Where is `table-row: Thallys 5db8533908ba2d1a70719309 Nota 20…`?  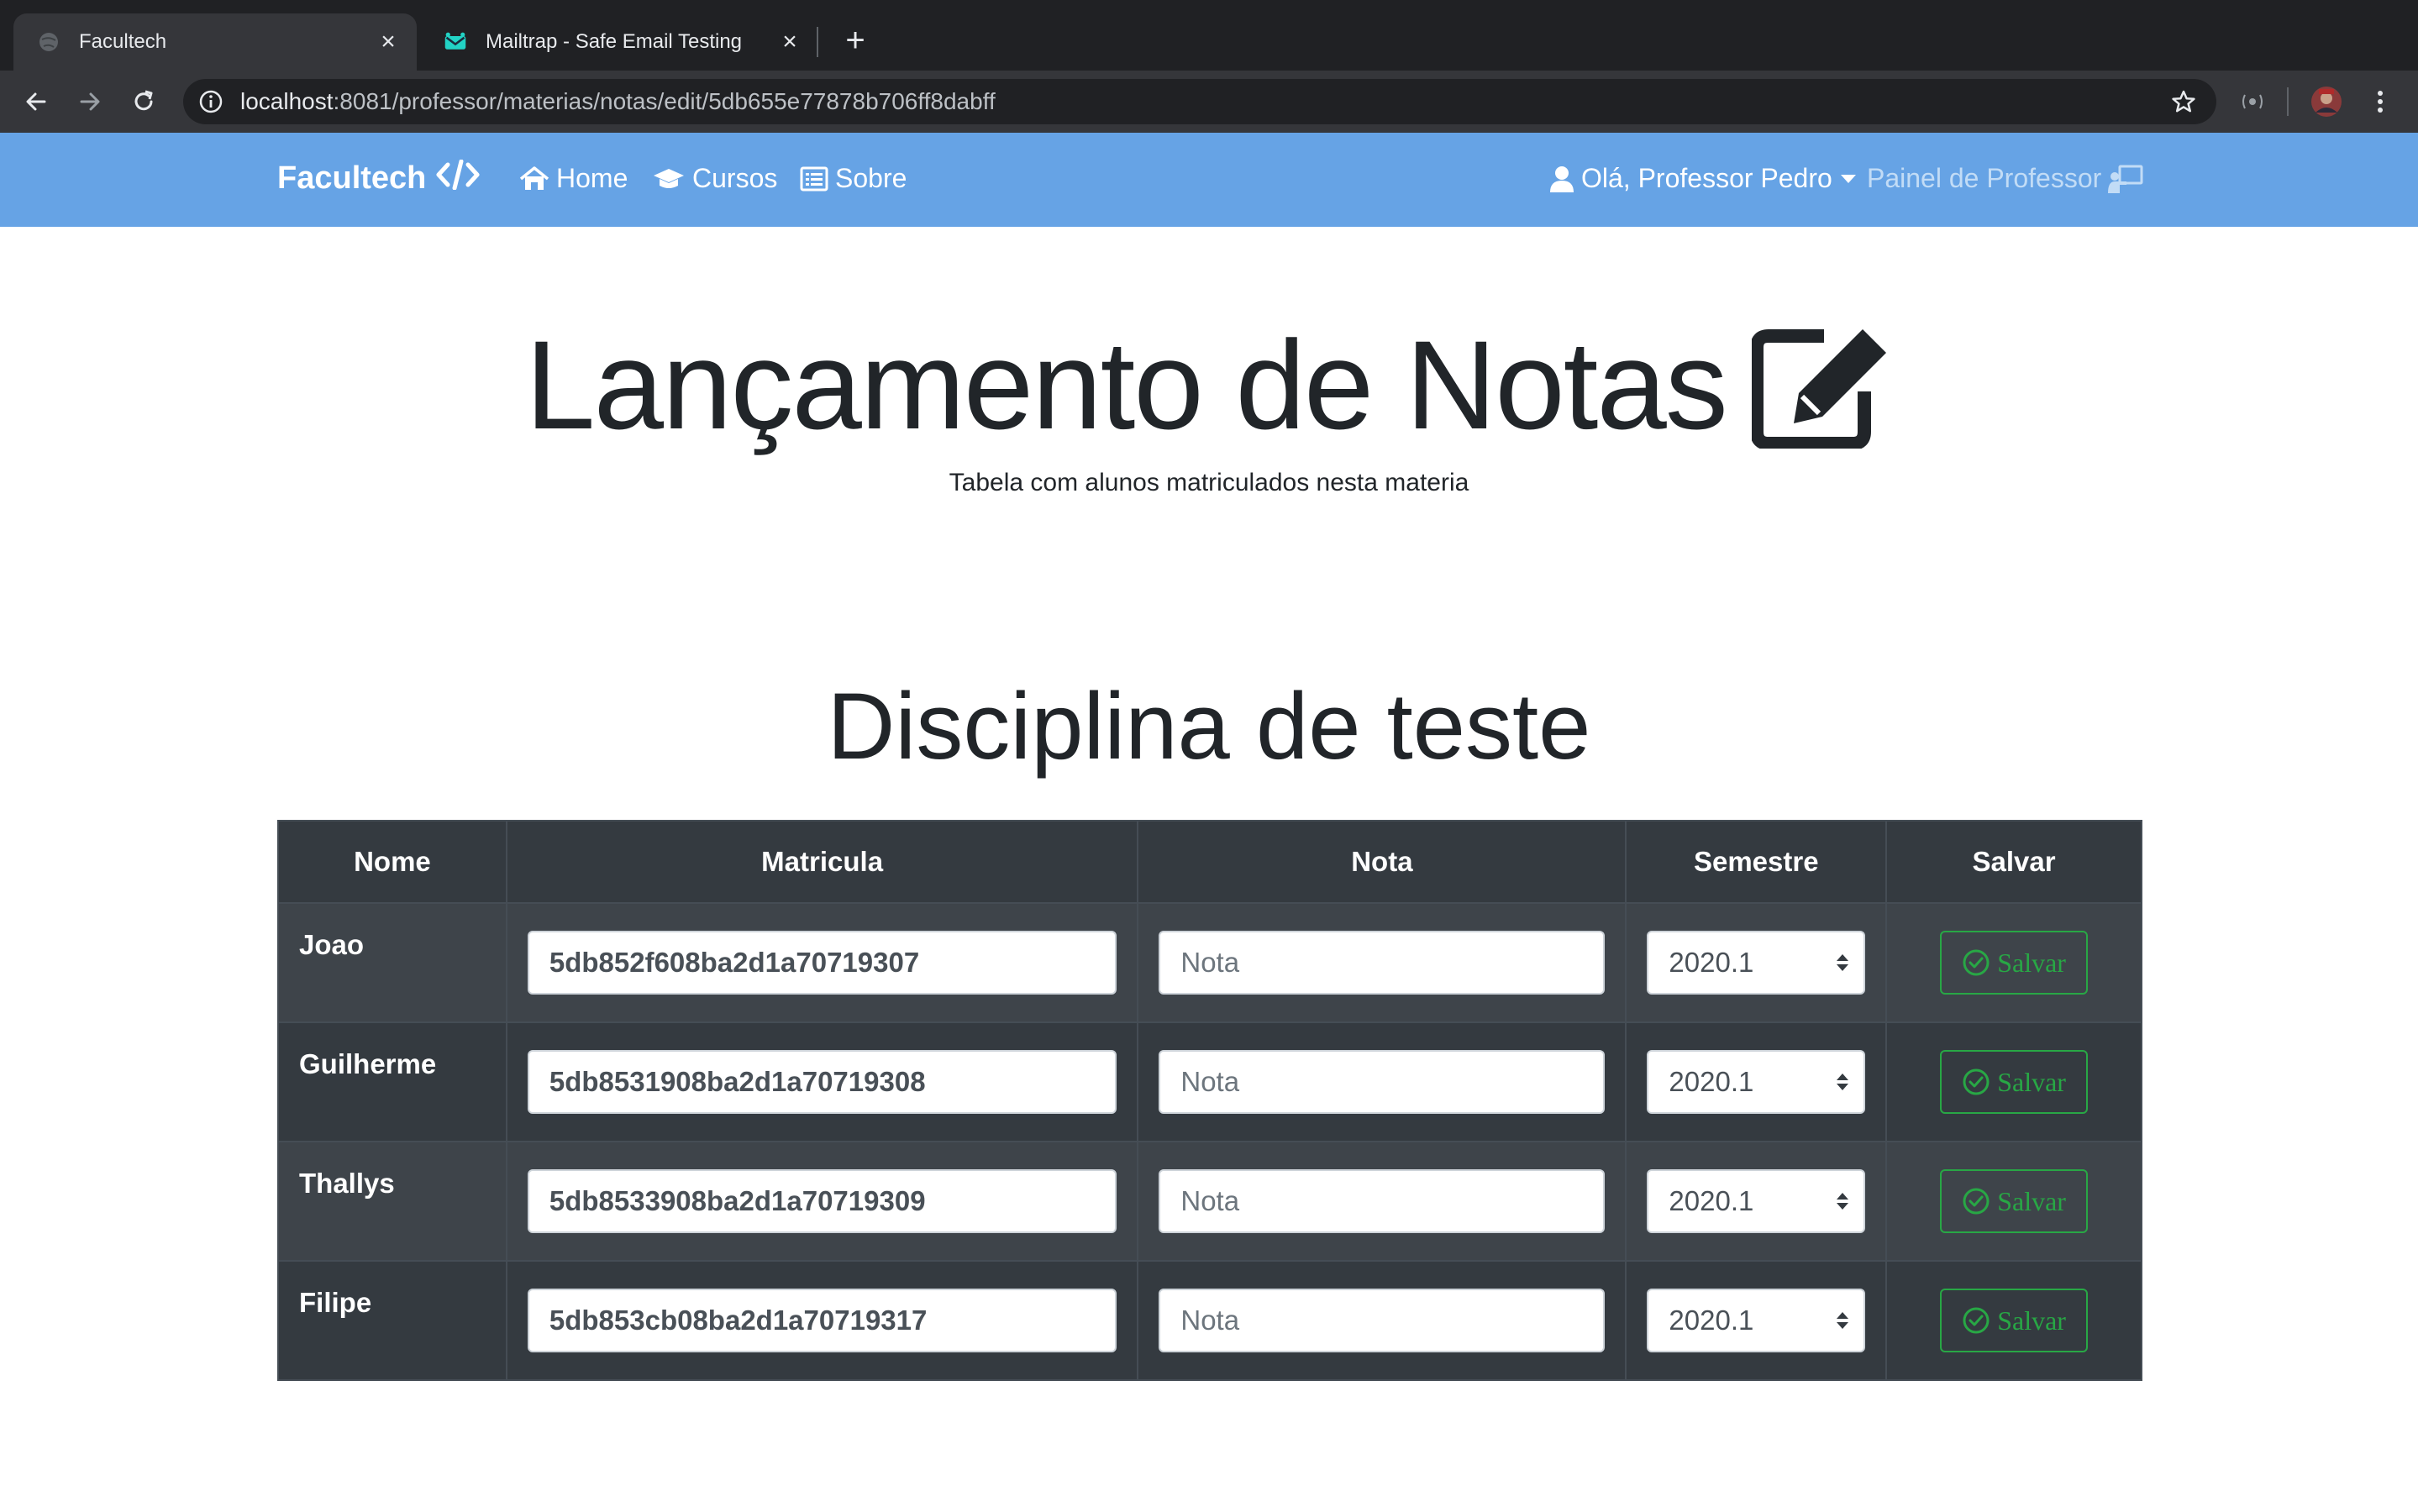
table-row: Thallys 5db8533908ba2d1a70719309 Nota 20… is located at coordinates (1210, 1201).